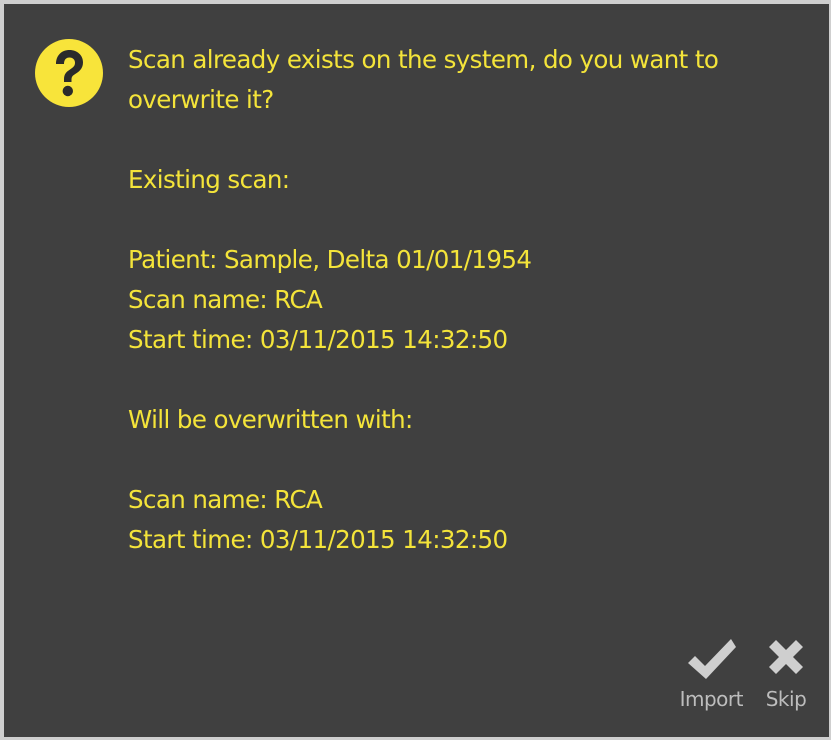 The width and height of the screenshot is (831, 740). I want to click on skip-button: Skip, so click(786, 674).